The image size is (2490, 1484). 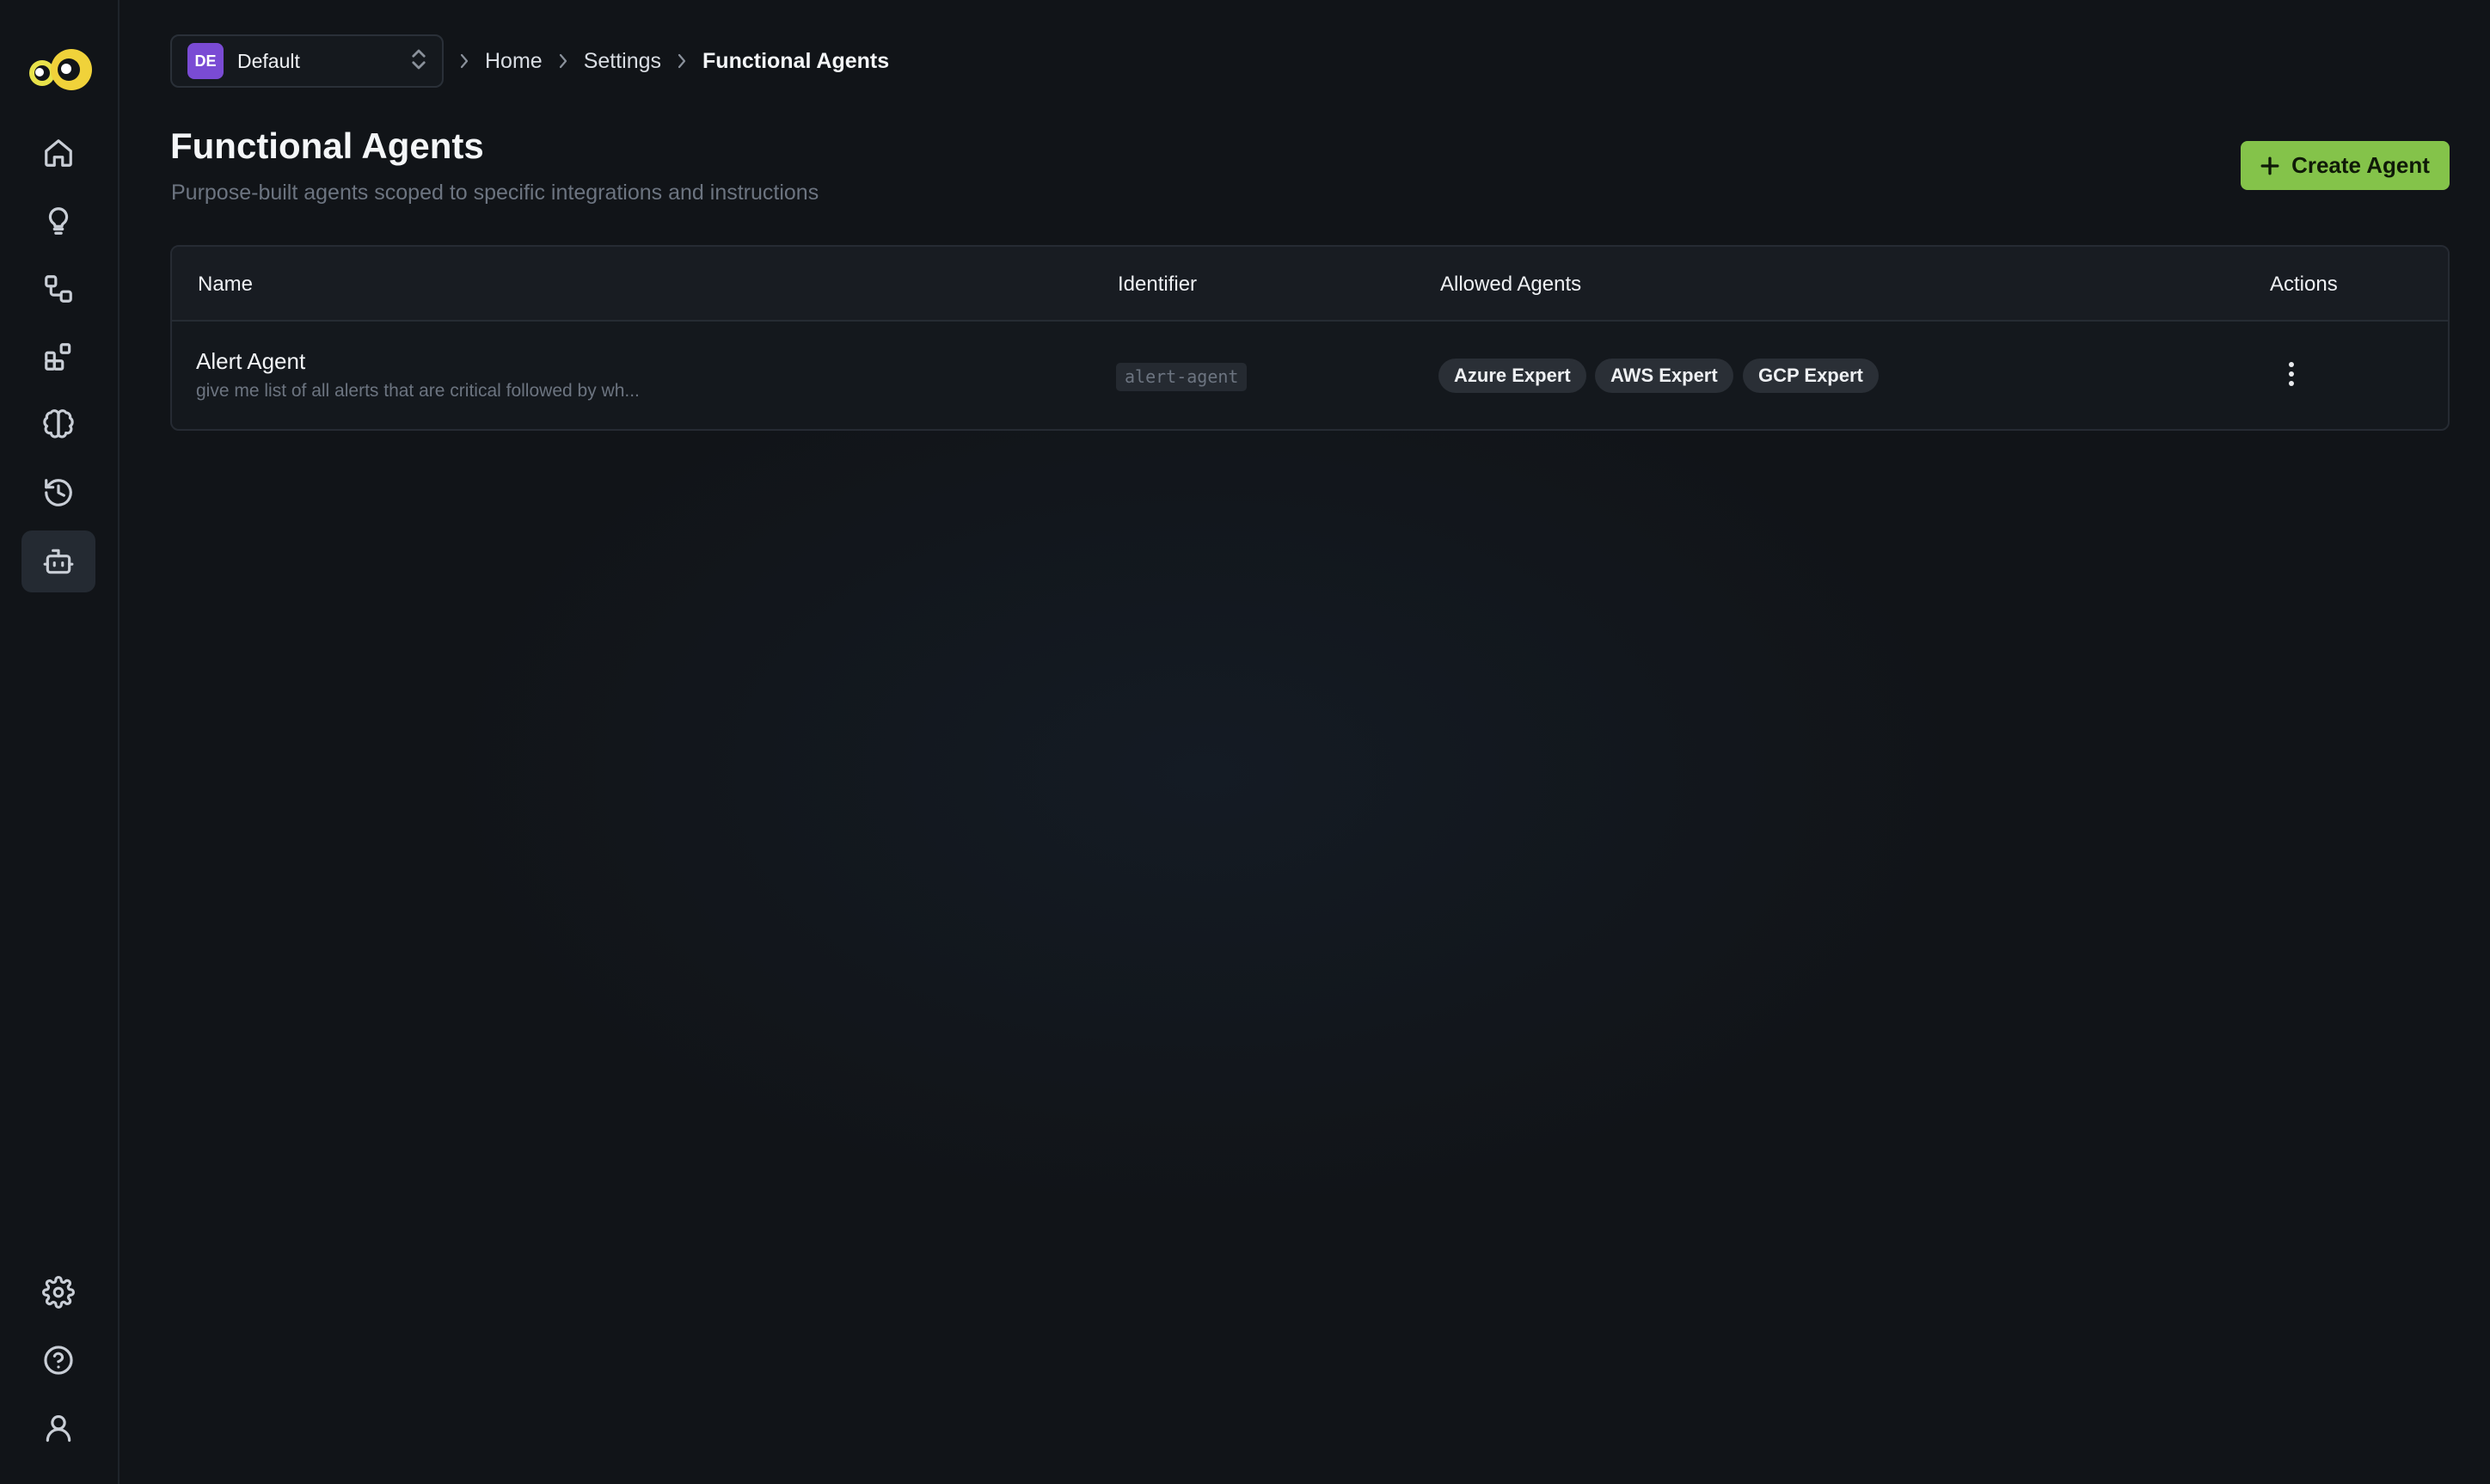 What do you see at coordinates (2269, 165) in the screenshot?
I see `plus-icon` at bounding box center [2269, 165].